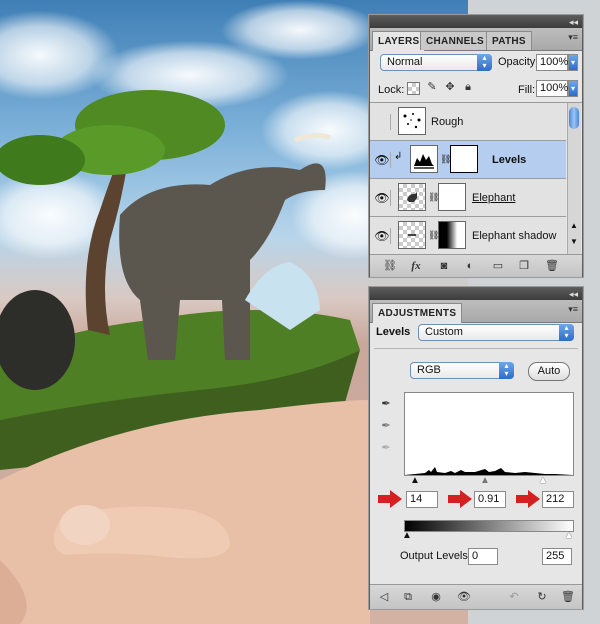 This screenshot has height=624, width=600. What do you see at coordinates (384, 597) in the screenshot?
I see `back-arrow-icon: ◁` at bounding box center [384, 597].